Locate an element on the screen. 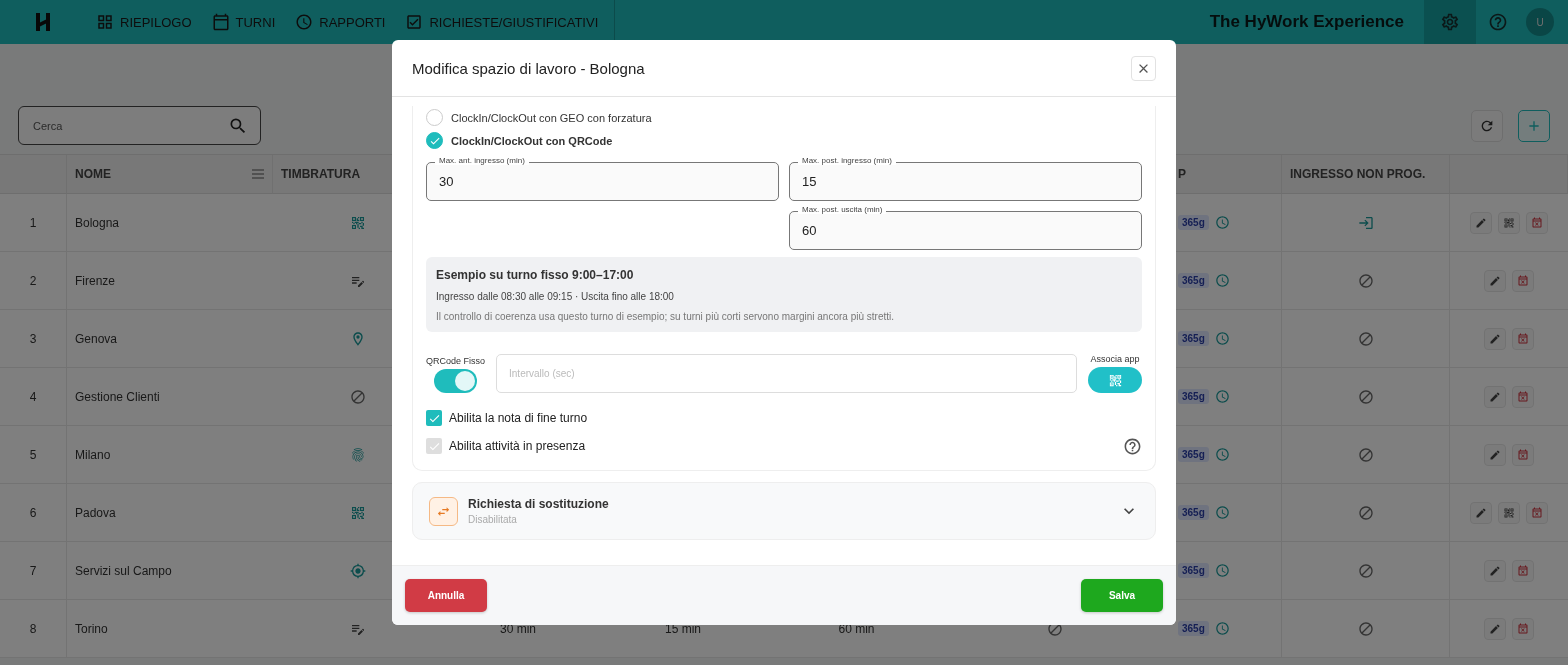 The height and width of the screenshot is (665, 1568). logo-icon is located at coordinates (43, 22).